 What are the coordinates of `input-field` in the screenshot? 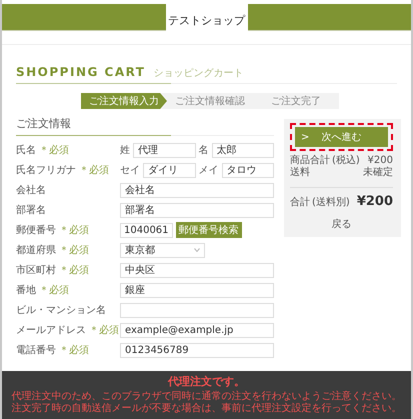 It's located at (197, 310).